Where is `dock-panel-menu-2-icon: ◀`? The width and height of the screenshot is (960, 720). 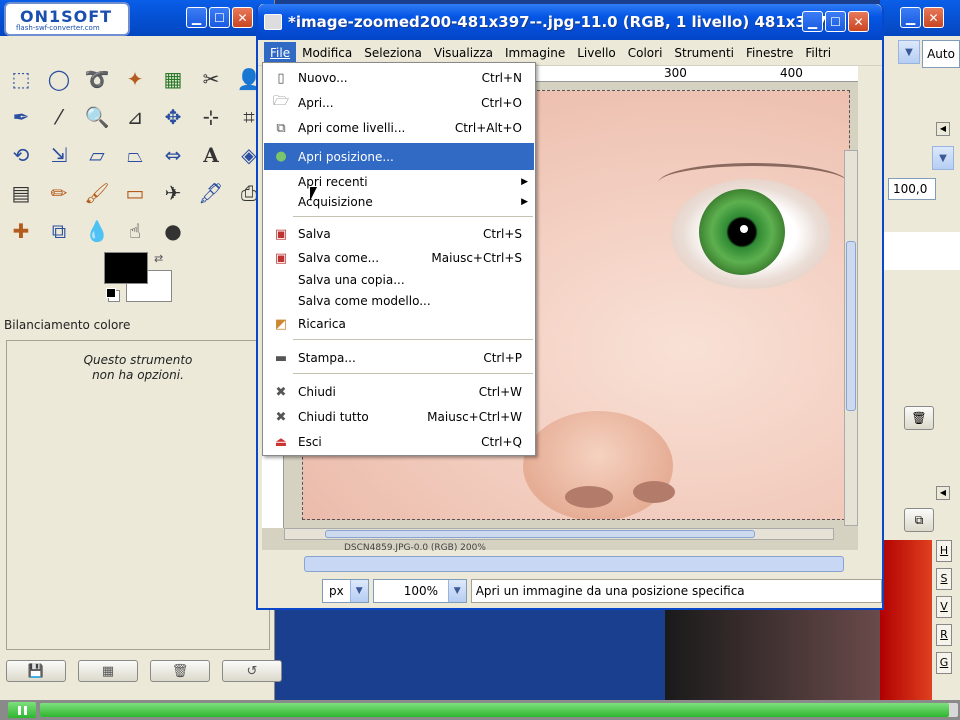
dock-panel-menu-2-icon: ◀ is located at coordinates (943, 493).